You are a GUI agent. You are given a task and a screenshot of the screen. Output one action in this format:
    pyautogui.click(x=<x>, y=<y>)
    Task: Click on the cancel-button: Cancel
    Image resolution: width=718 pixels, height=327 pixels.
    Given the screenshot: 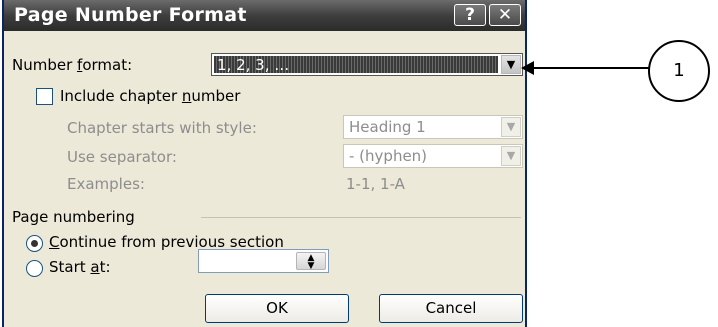 What is the action you would take?
    pyautogui.click(x=451, y=308)
    